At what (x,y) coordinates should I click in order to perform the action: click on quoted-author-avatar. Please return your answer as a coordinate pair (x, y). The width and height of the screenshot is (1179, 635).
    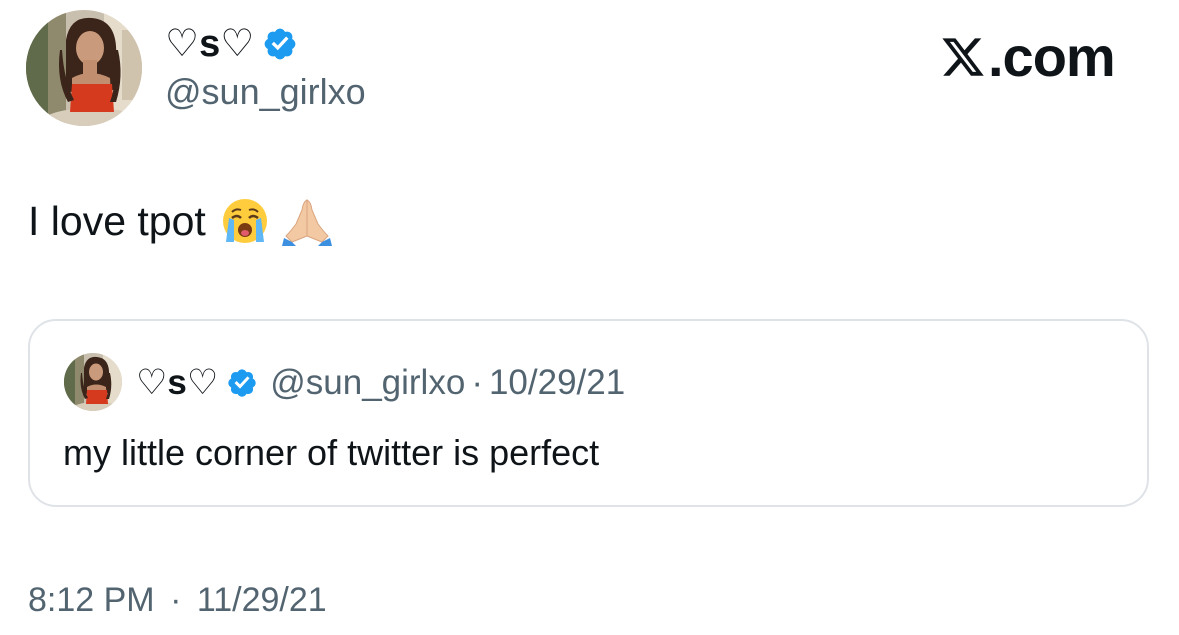
    Looking at the image, I should click on (93, 382).